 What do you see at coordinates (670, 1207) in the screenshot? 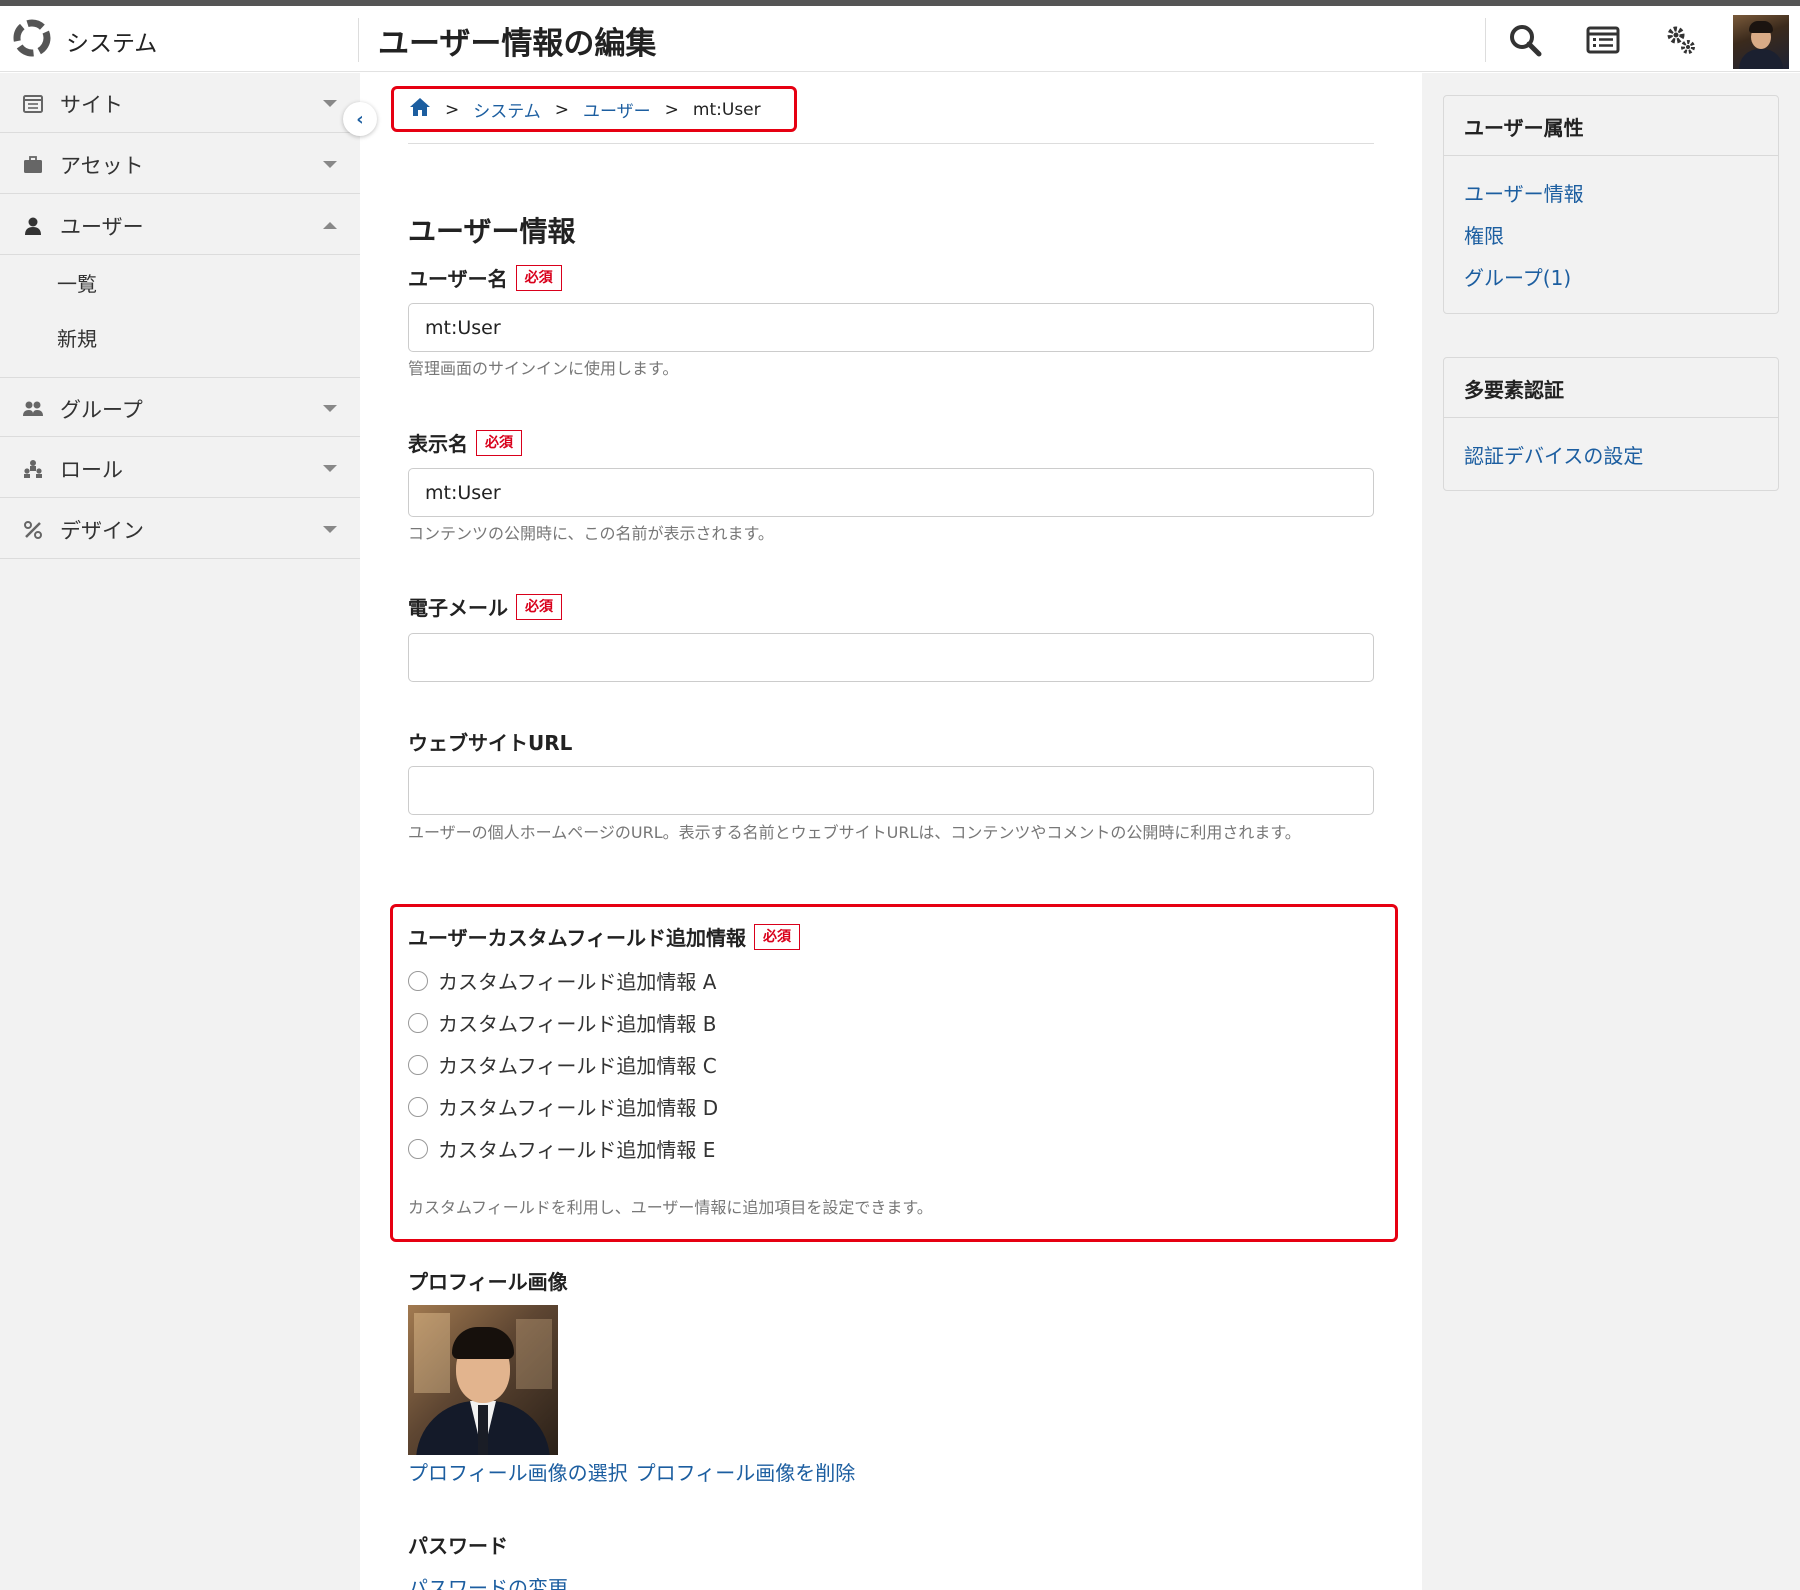
I see `custom-field-hint: カスタムフィールドを利用し、ユーザー情報に追加項目を設定できます。` at bounding box center [670, 1207].